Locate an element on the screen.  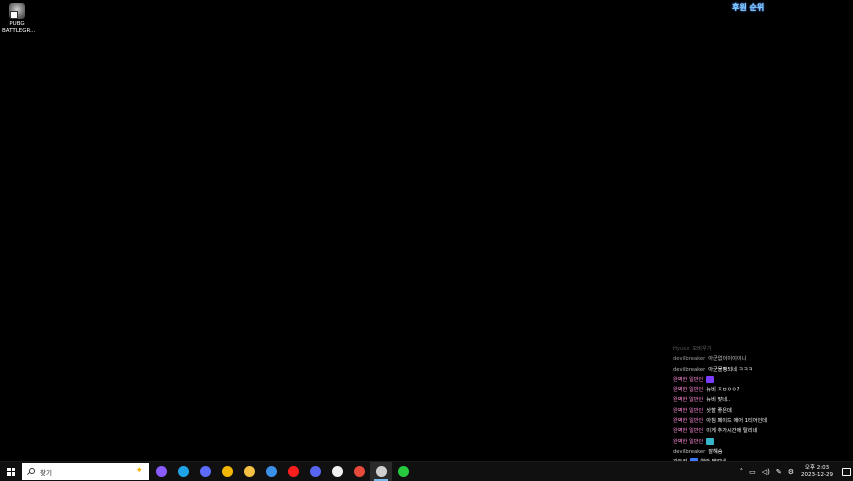
windows-logo-icon is located at coordinates (11, 471).